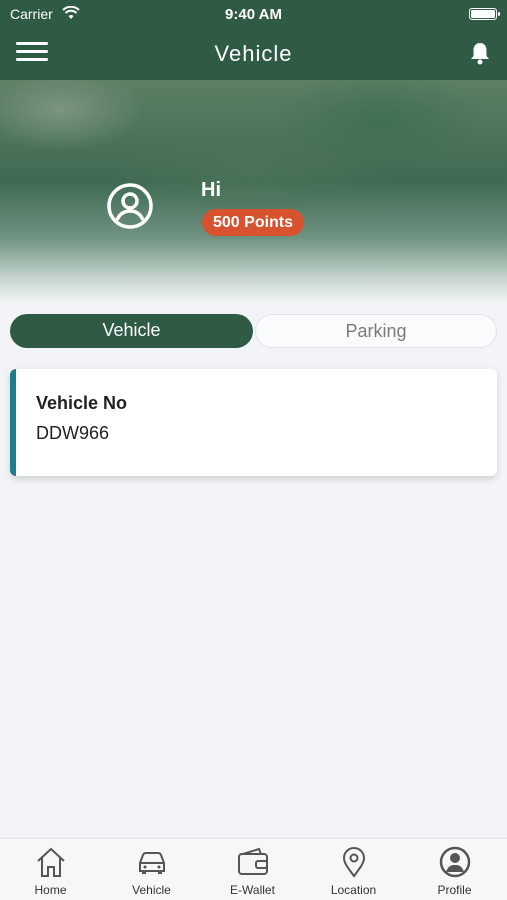 The width and height of the screenshot is (507, 900). I want to click on tab-parking: Parking, so click(376, 331).